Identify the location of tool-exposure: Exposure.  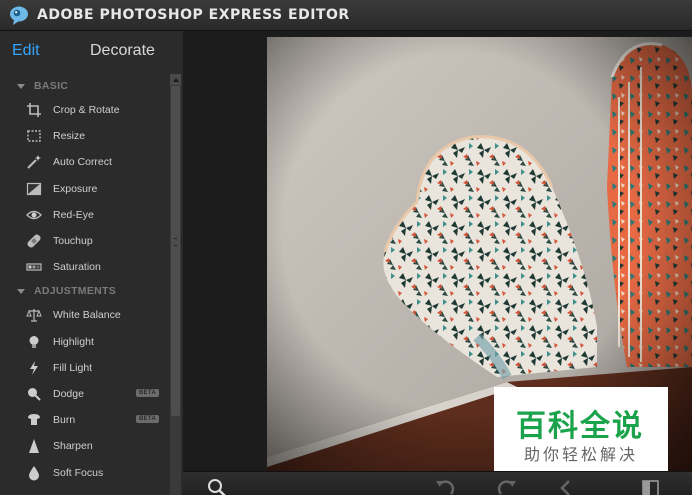
(85, 189).